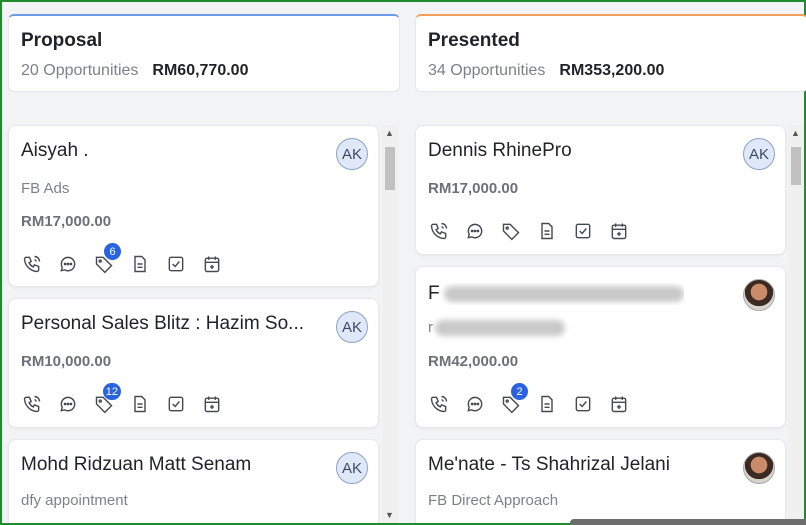  I want to click on stage-header-proposal: Proposal 20 Opportunities RM60,770.00, so click(204, 53).